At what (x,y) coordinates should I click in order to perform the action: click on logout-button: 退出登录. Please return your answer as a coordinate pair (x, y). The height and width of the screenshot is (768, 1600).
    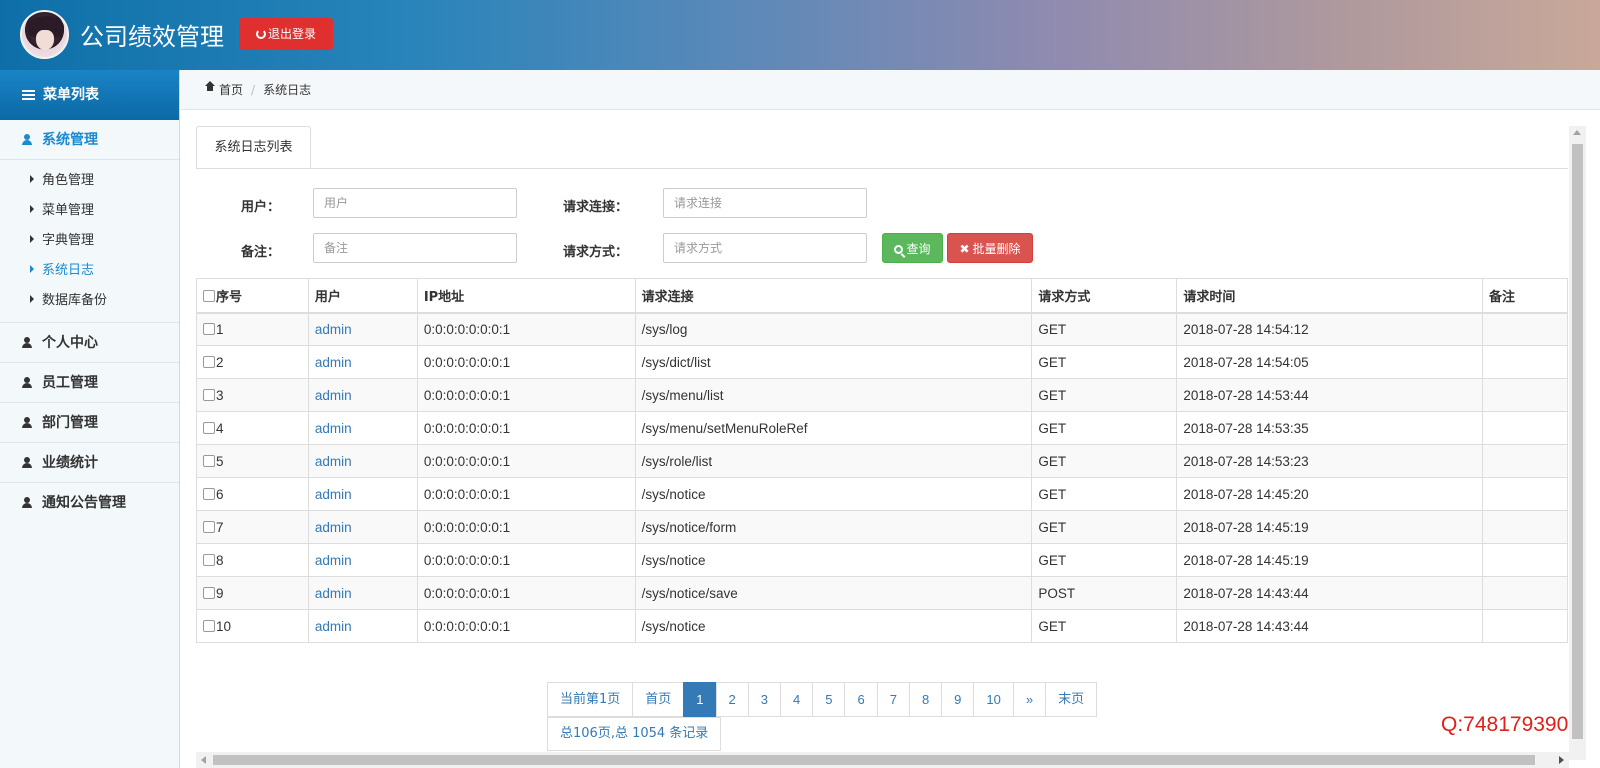
    Looking at the image, I should click on (286, 34).